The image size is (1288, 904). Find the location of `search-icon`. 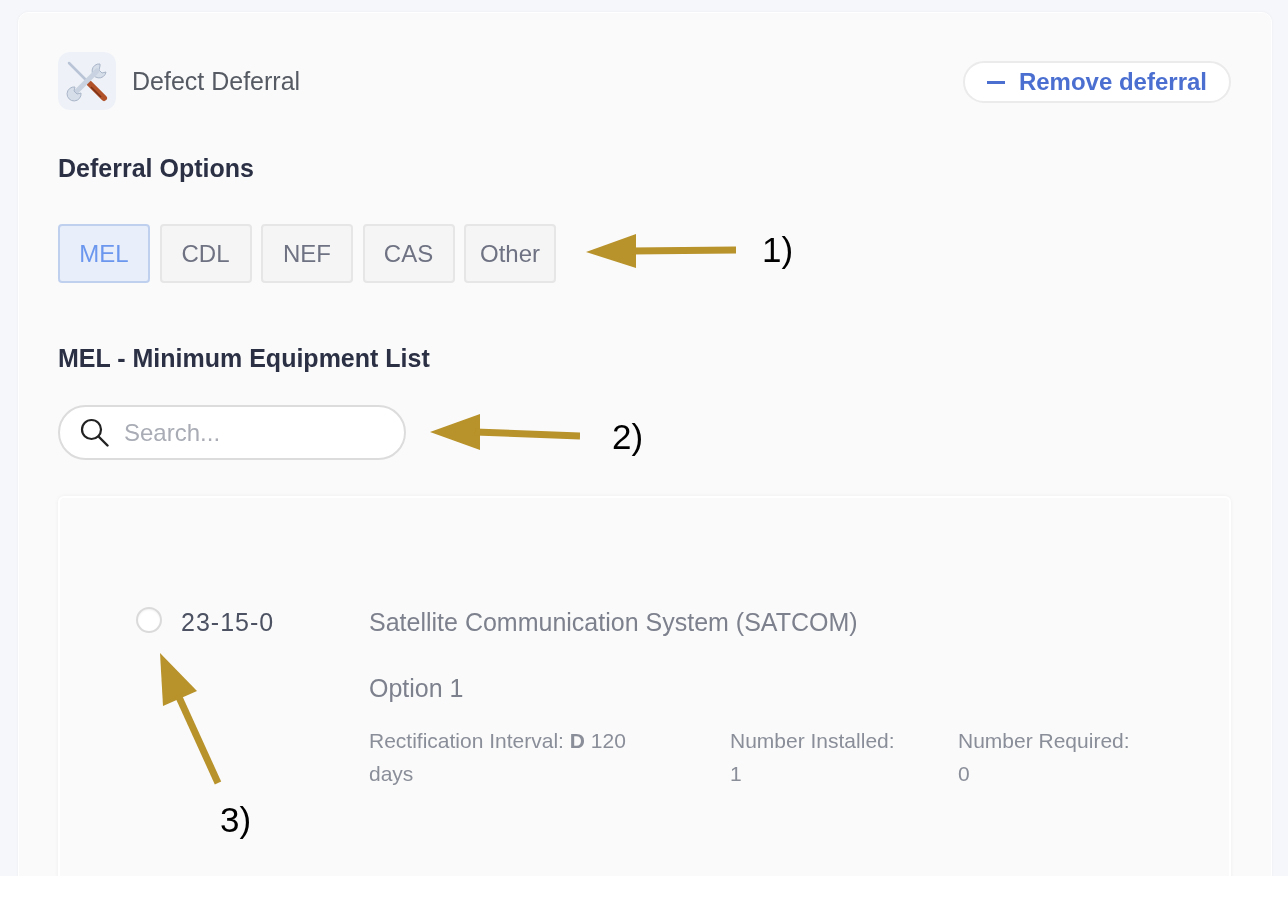

search-icon is located at coordinates (94, 432).